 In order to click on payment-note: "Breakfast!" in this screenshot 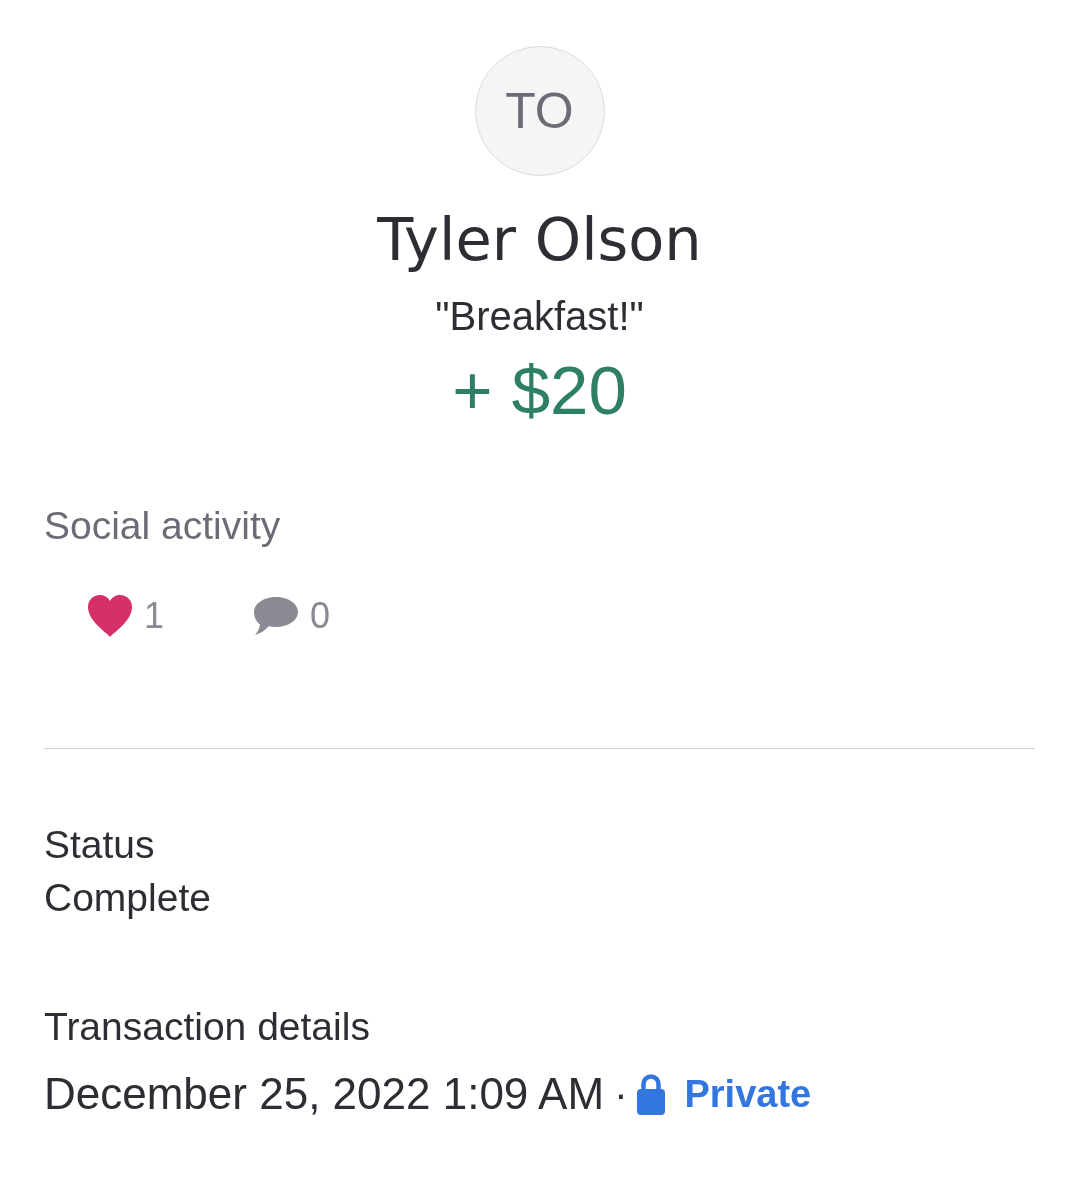, I will do `click(539, 316)`.